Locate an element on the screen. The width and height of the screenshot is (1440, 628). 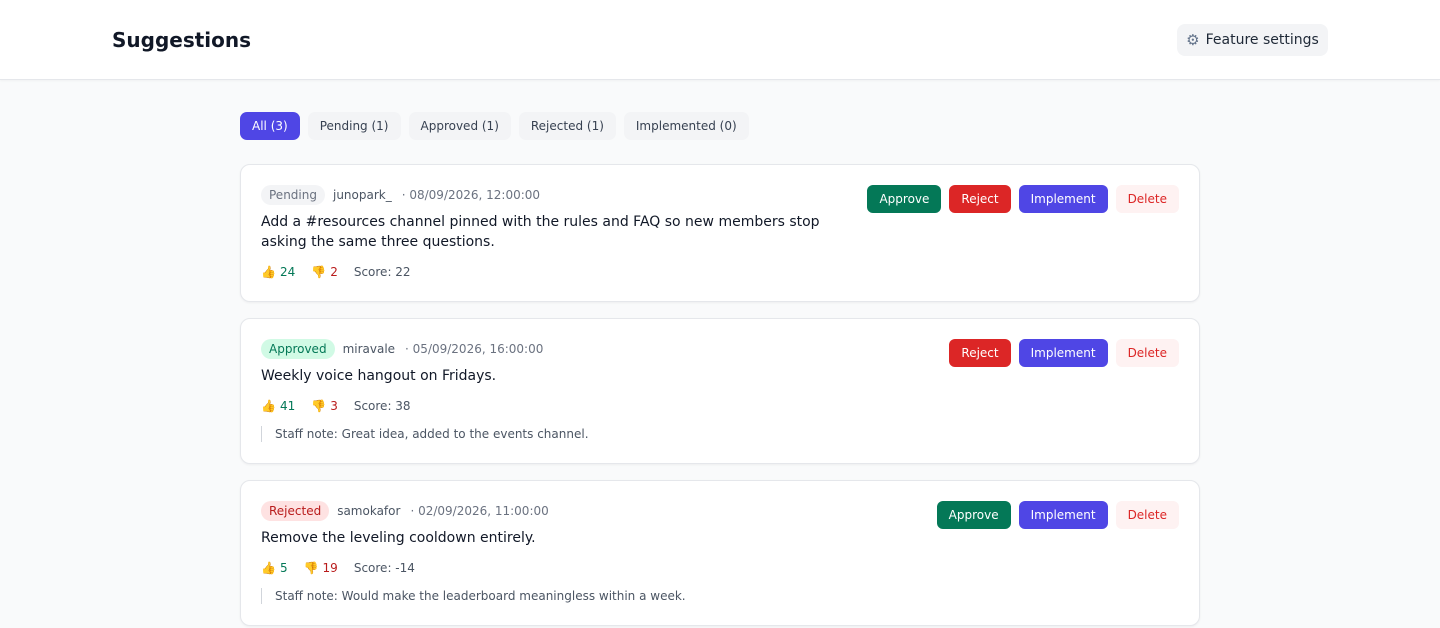
tab-all: All (3) is located at coordinates (270, 126).